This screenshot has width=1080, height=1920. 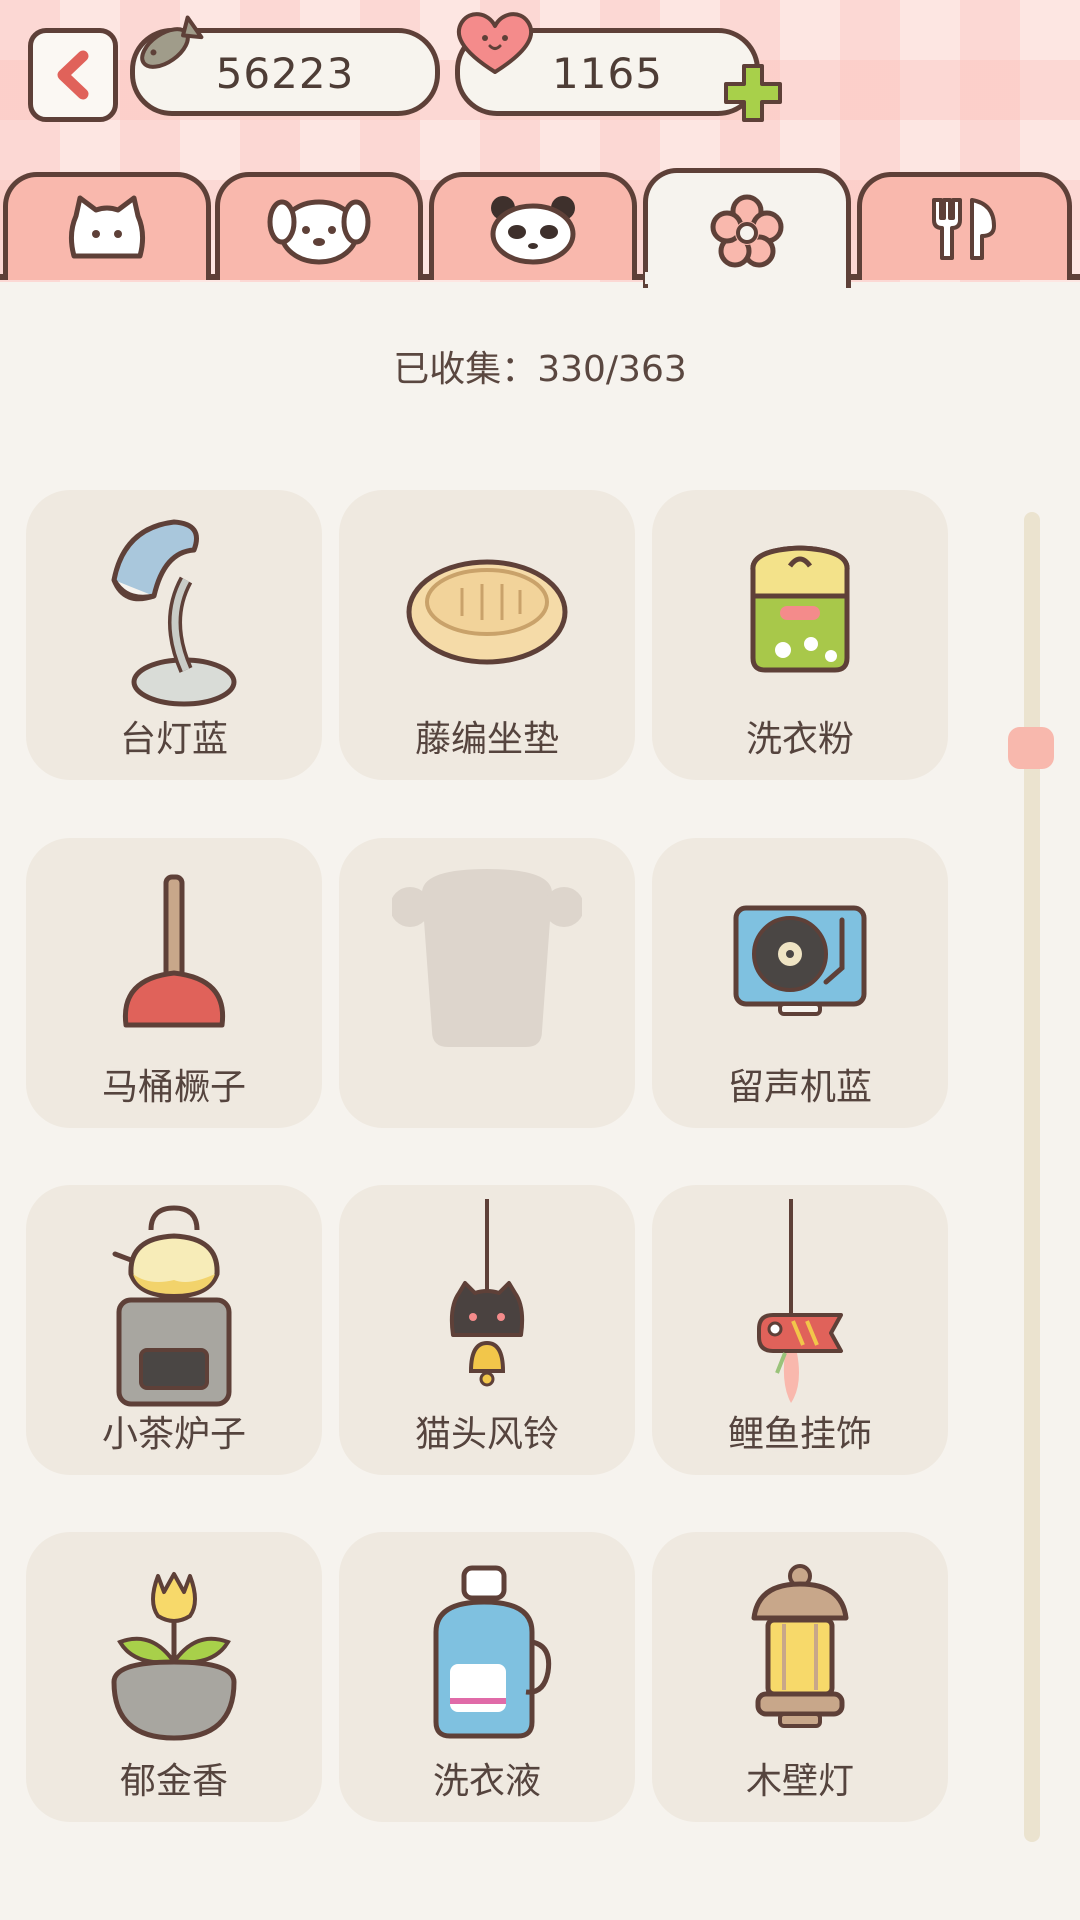 What do you see at coordinates (174, 613) in the screenshot?
I see `desk-lamp-icon` at bounding box center [174, 613].